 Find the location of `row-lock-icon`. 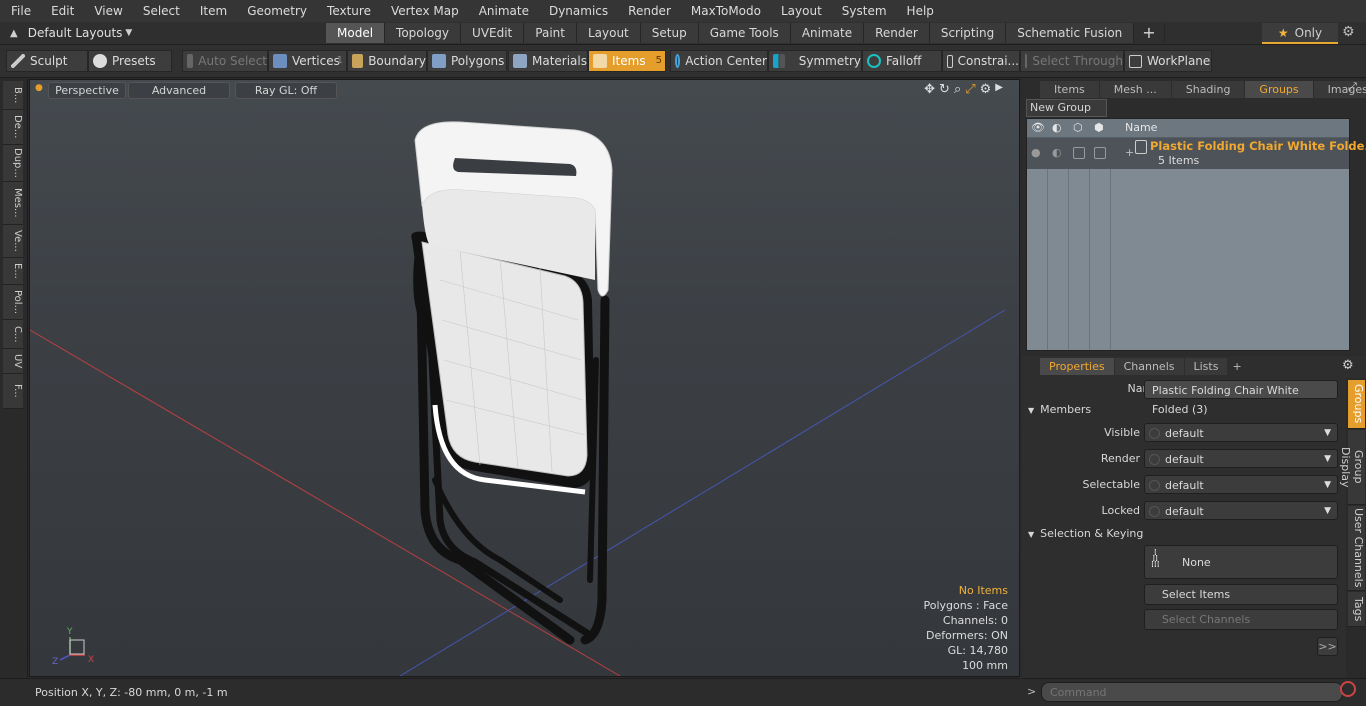

row-lock-icon is located at coordinates (1079, 153).